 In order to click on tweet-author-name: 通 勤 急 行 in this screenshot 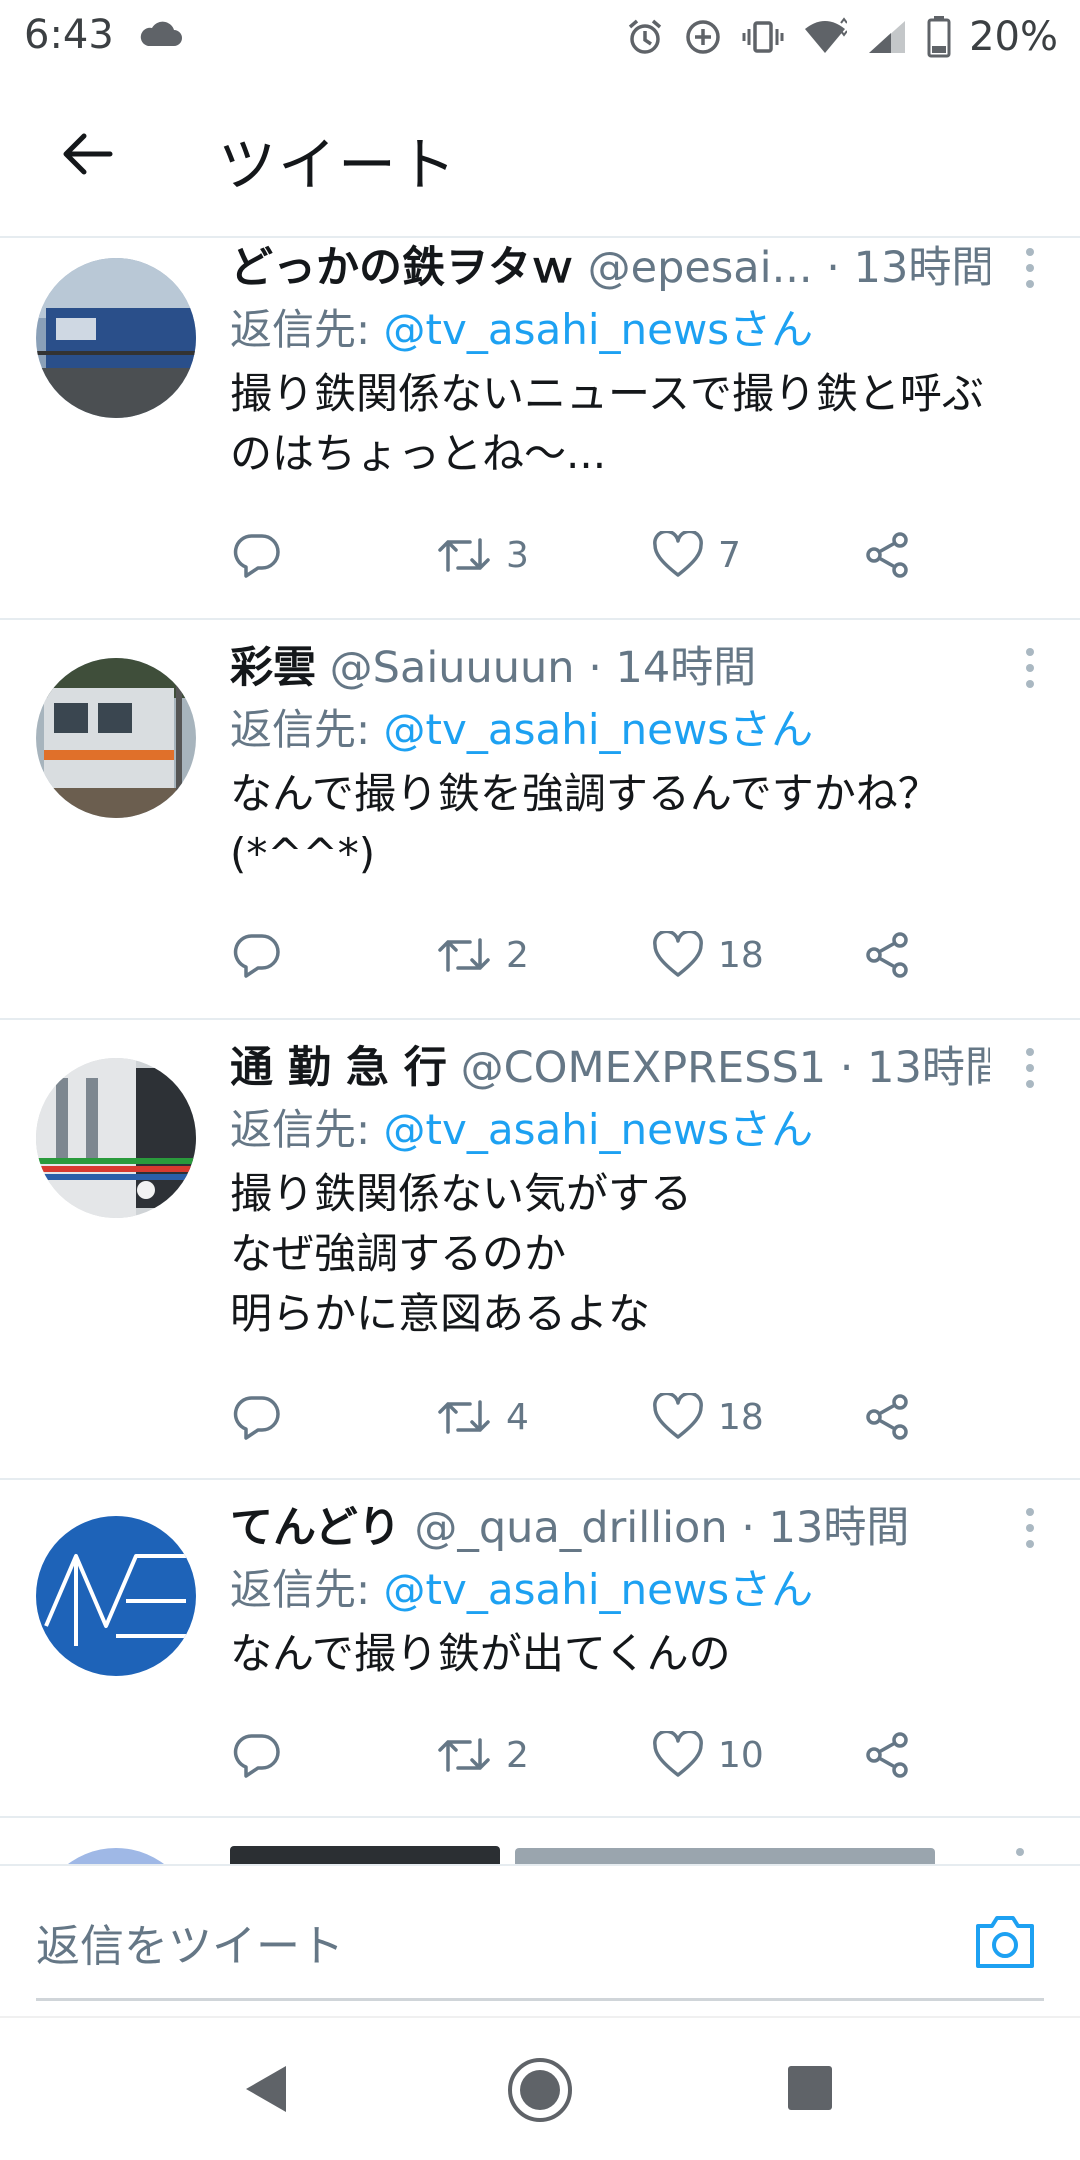, I will do `click(338, 1068)`.